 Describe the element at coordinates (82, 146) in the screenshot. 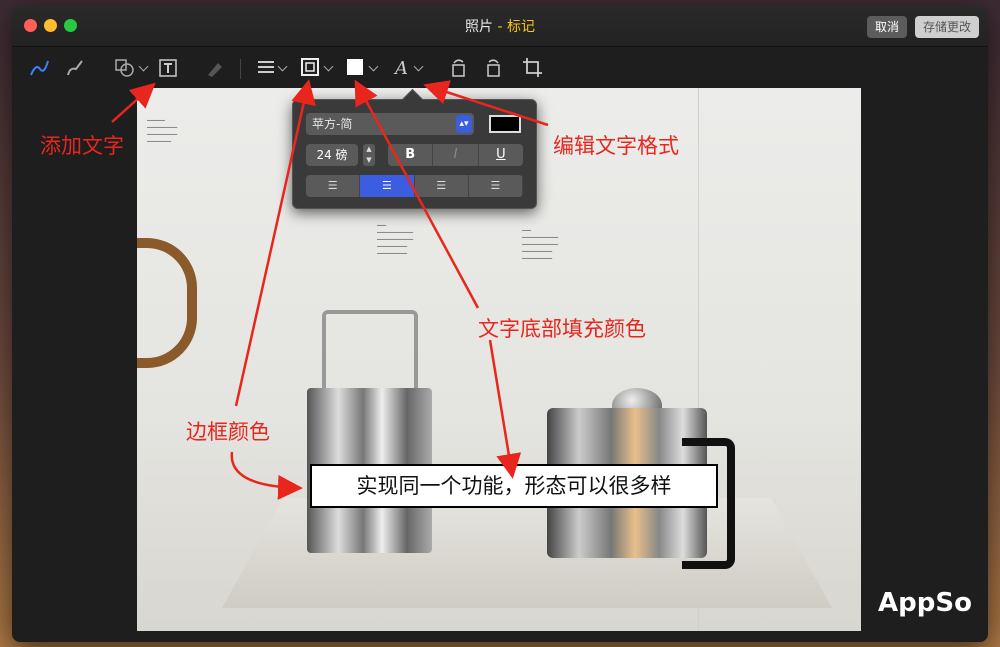

I see `annotation-add-text: 添加文字` at that location.